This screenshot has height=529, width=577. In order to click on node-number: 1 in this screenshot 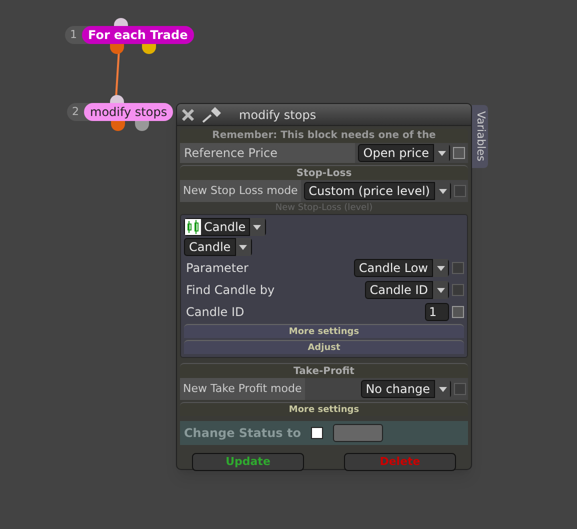, I will do `click(73, 34)`.